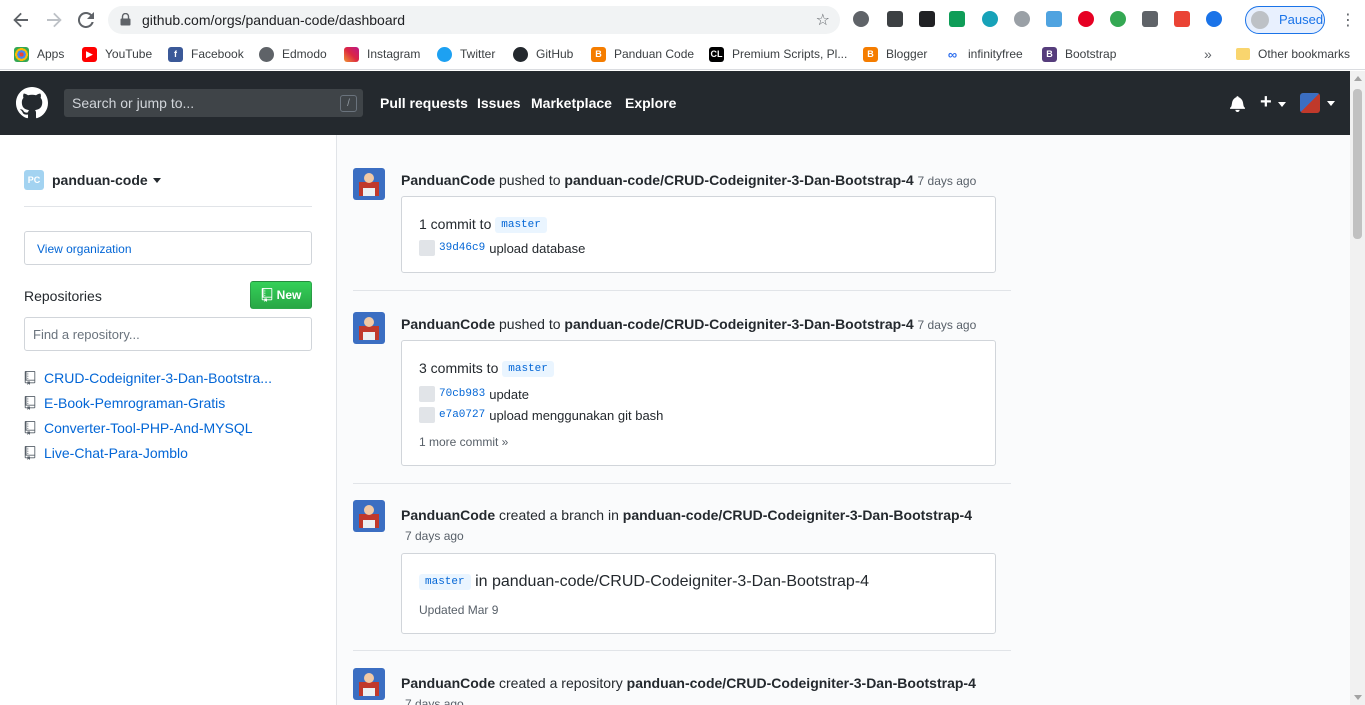 This screenshot has height=705, width=1365. I want to click on find-repository-field, so click(168, 334).